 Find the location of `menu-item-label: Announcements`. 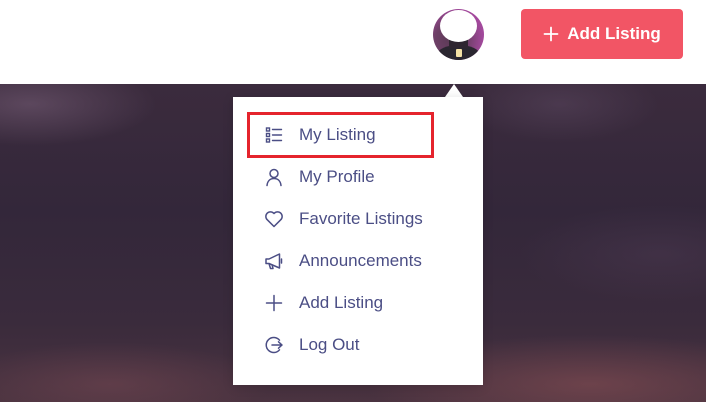

menu-item-label: Announcements is located at coordinates (360, 260).